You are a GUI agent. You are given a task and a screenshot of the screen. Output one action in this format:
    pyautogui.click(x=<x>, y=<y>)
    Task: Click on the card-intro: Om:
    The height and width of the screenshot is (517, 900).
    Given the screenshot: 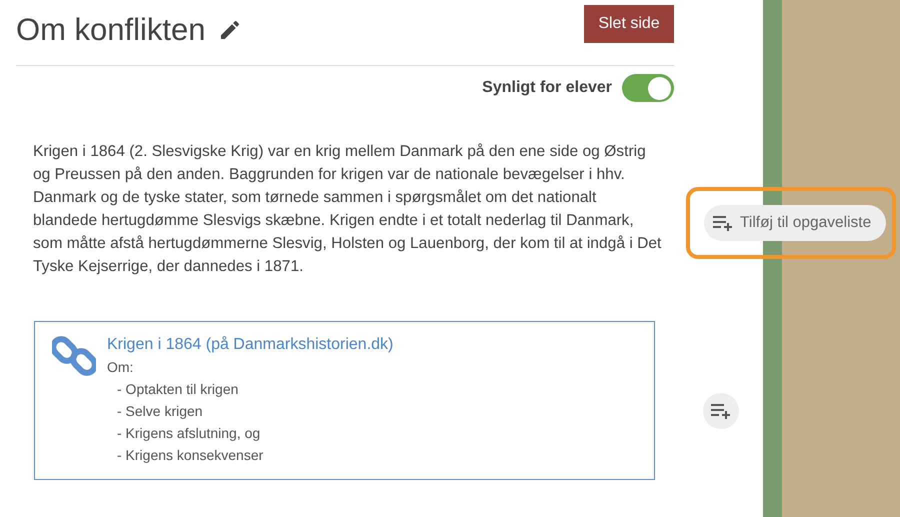 What is the action you would take?
    pyautogui.click(x=120, y=367)
    